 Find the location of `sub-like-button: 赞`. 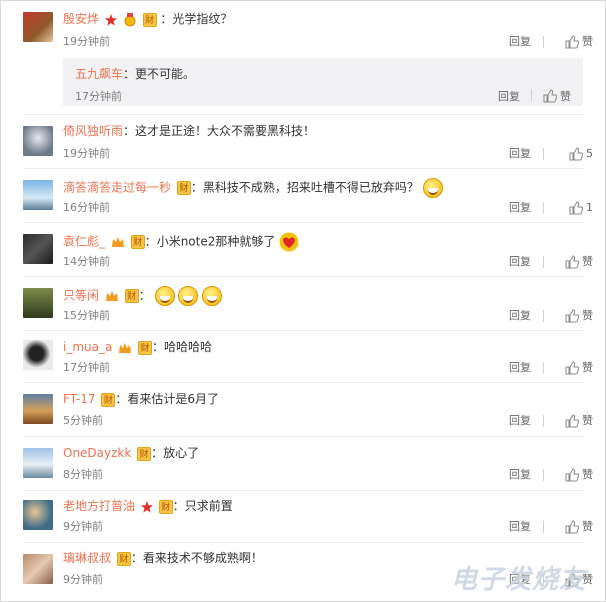

sub-like-button: 赞 is located at coordinates (557, 96).